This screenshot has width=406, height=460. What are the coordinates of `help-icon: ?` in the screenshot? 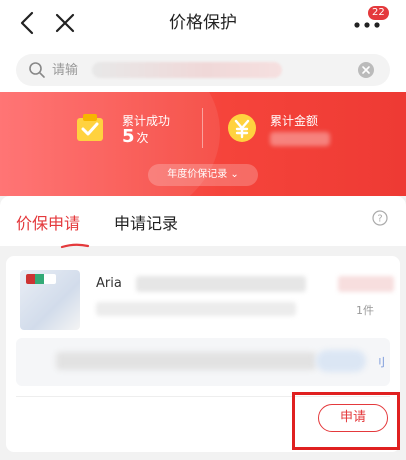 It's located at (380, 218).